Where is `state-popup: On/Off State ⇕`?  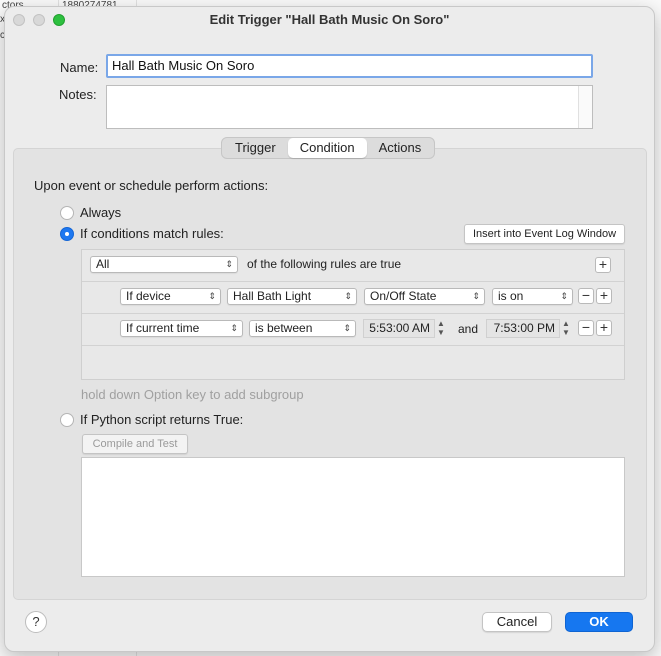
state-popup: On/Off State ⇕ is located at coordinates (424, 296).